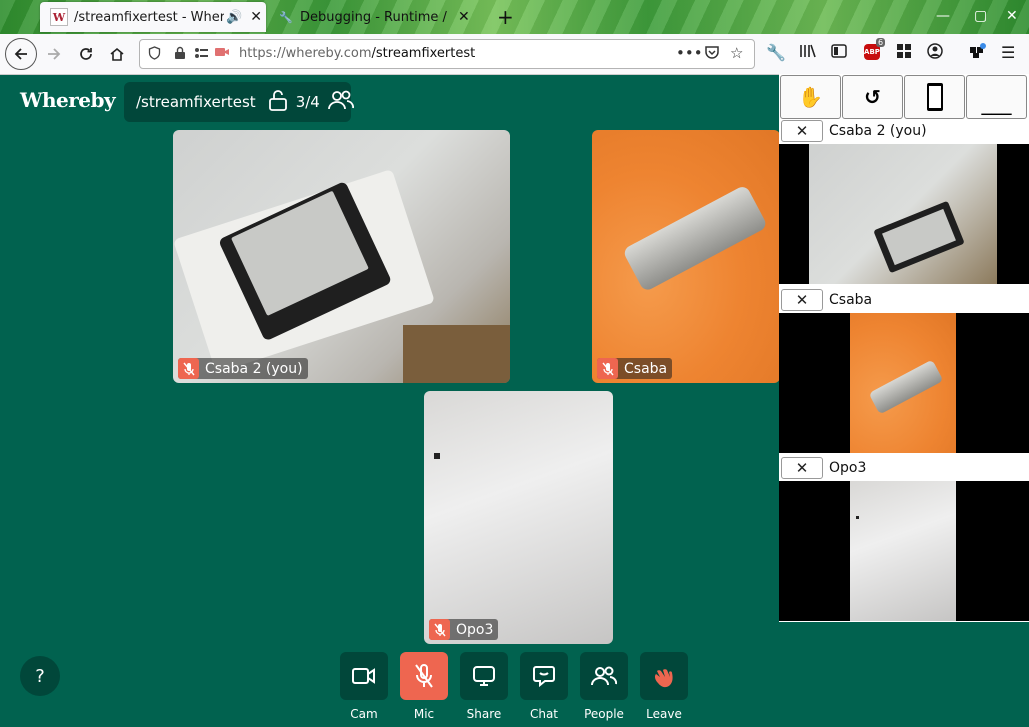  I want to click on back-arrow-icon, so click(20, 54).